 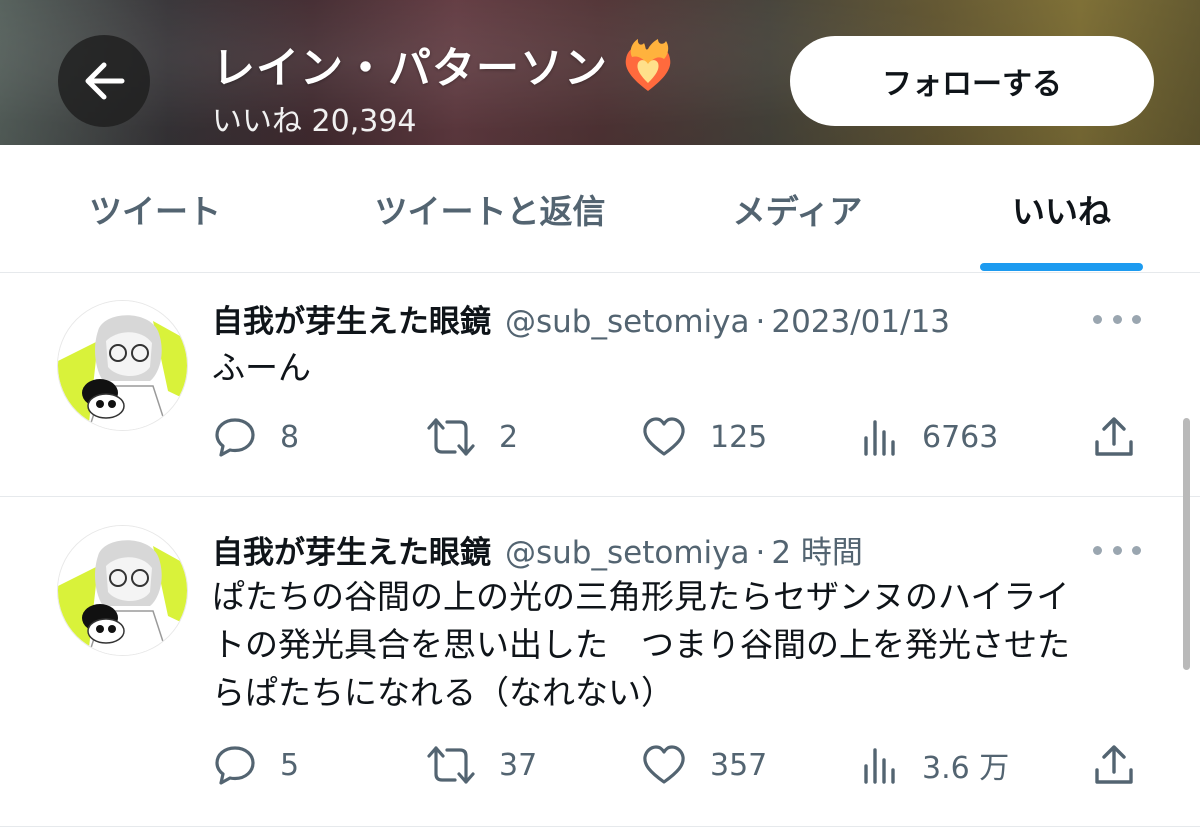 I want to click on profile-title-block: レイン・パターソン いいね 20,394, so click(x=445, y=89).